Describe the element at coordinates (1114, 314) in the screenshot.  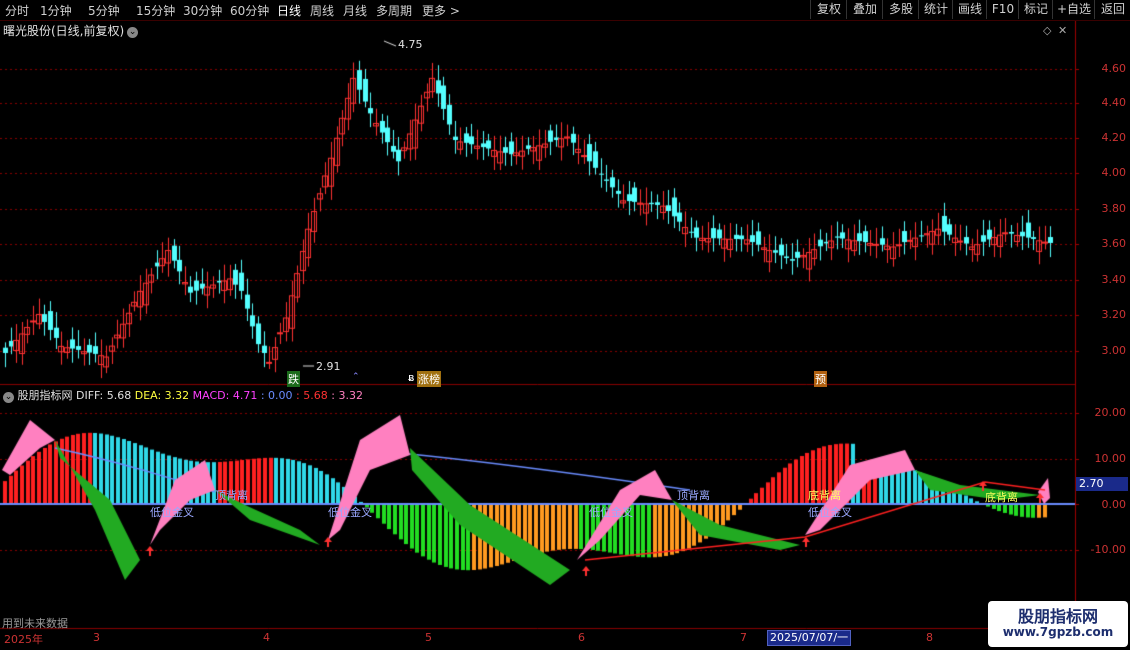
I see `price-tick: 3.20` at that location.